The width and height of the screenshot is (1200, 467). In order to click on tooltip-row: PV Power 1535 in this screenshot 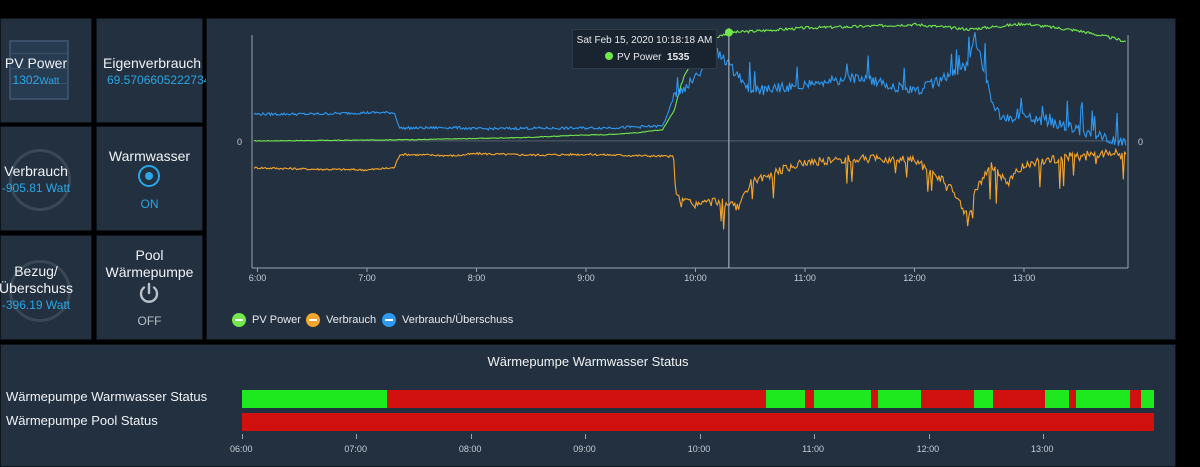, I will do `click(647, 57)`.